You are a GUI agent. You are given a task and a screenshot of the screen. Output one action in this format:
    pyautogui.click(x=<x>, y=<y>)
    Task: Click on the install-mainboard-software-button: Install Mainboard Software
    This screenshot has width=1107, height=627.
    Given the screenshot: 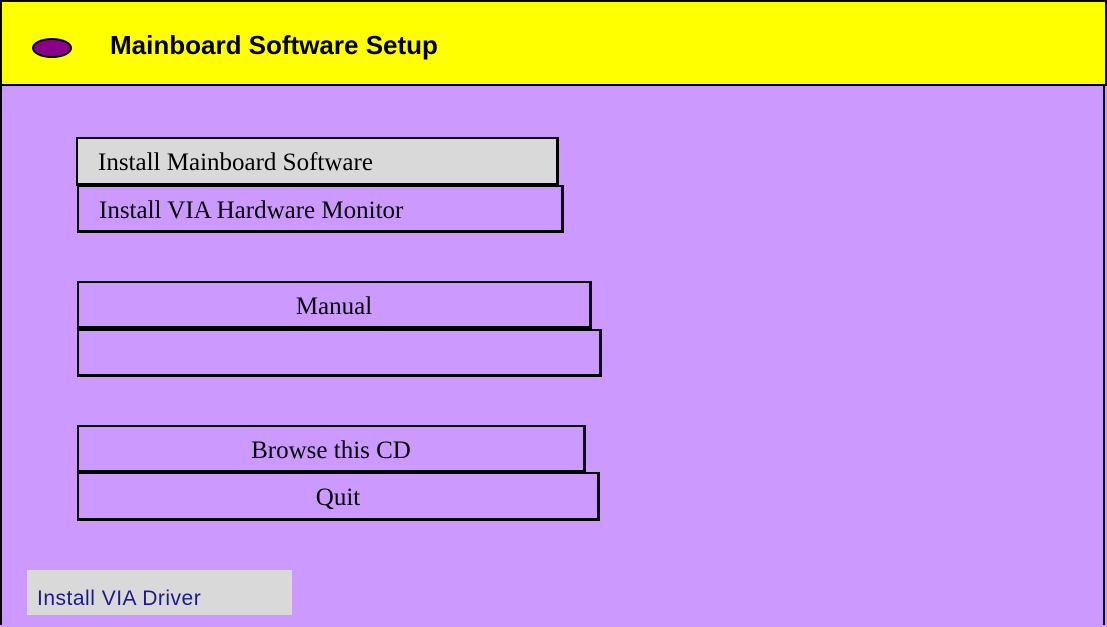 What is the action you would take?
    pyautogui.click(x=317, y=161)
    